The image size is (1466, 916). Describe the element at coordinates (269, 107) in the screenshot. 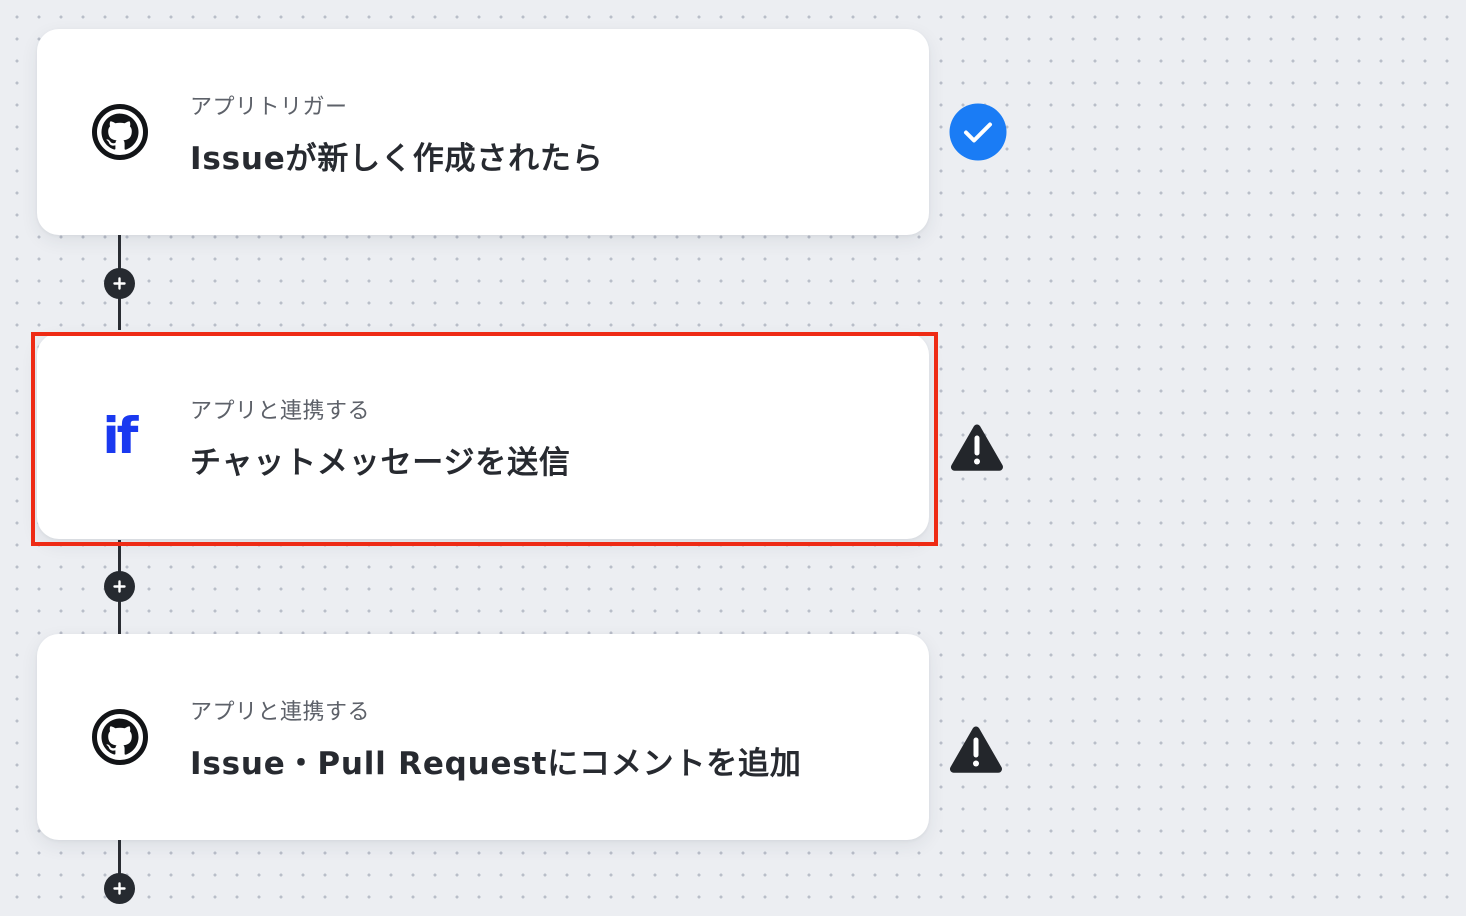

I see `step-type-label: アプリトリガー` at that location.